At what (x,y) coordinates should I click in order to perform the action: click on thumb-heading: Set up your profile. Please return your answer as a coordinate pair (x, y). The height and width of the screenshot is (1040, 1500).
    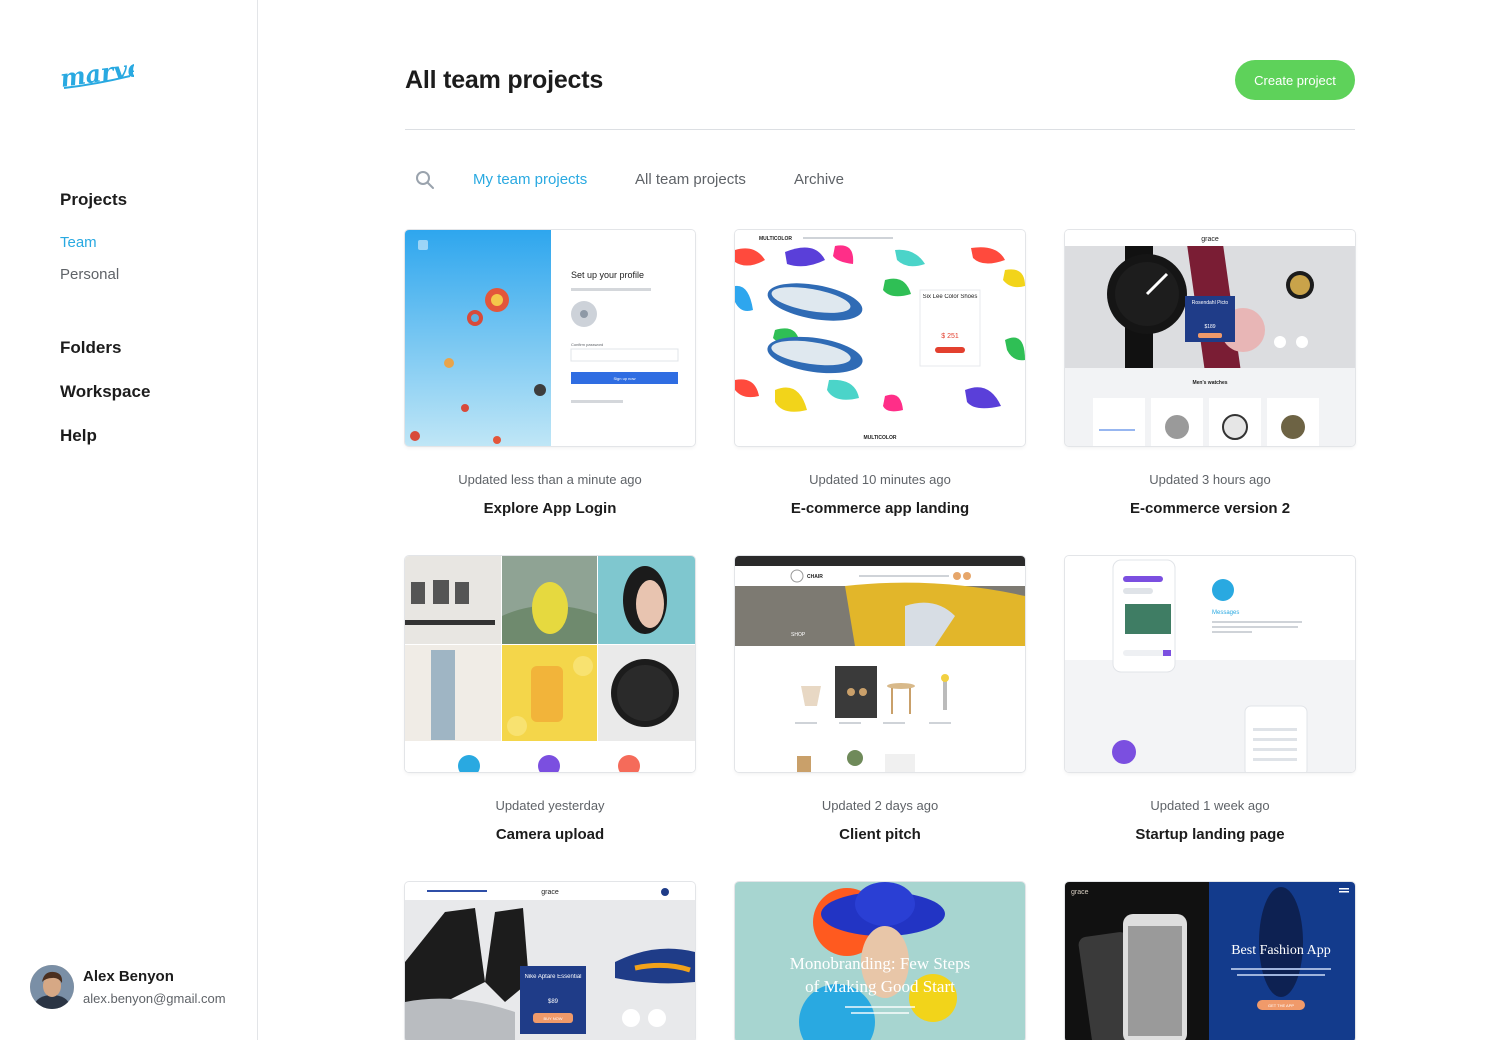
    Looking at the image, I should click on (607, 275).